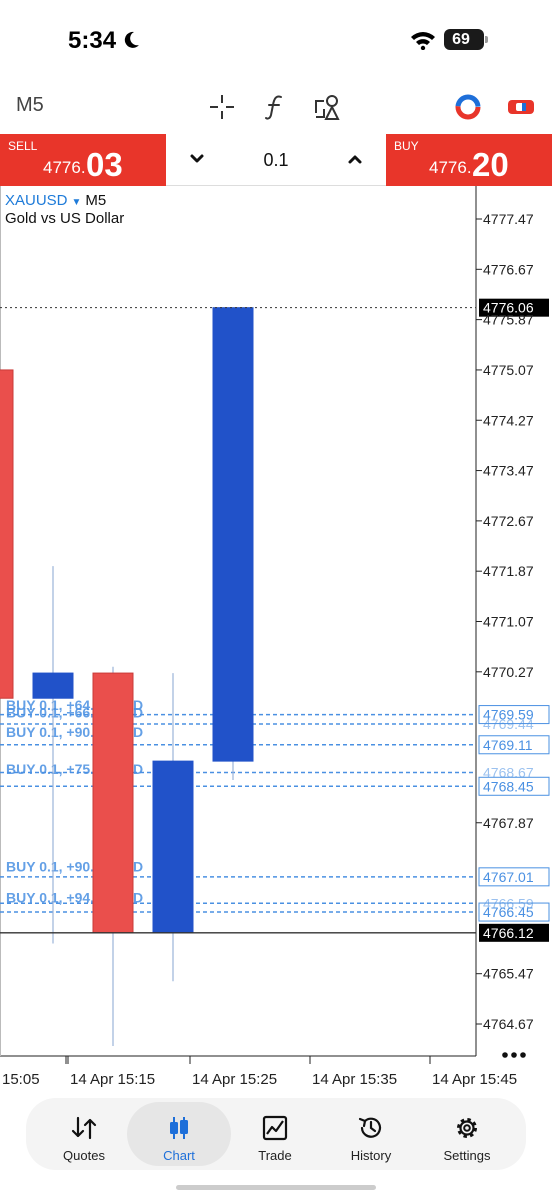 This screenshot has width=552, height=1200. I want to click on buy-button: BUY 4776. 20, so click(469, 160).